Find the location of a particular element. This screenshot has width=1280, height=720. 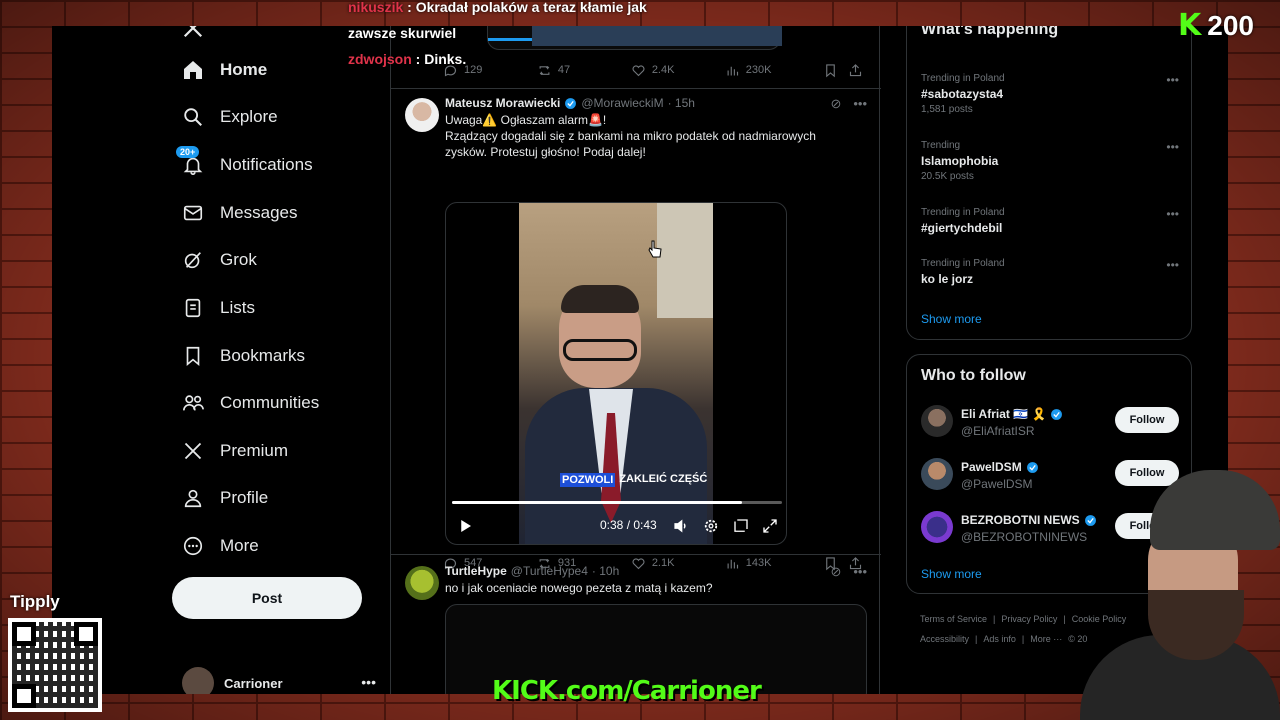

bookmark-button is located at coordinates (835, 70).